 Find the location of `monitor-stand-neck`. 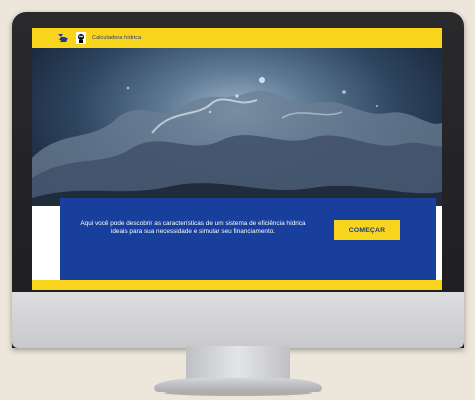

monitor-stand-neck is located at coordinates (238, 364).